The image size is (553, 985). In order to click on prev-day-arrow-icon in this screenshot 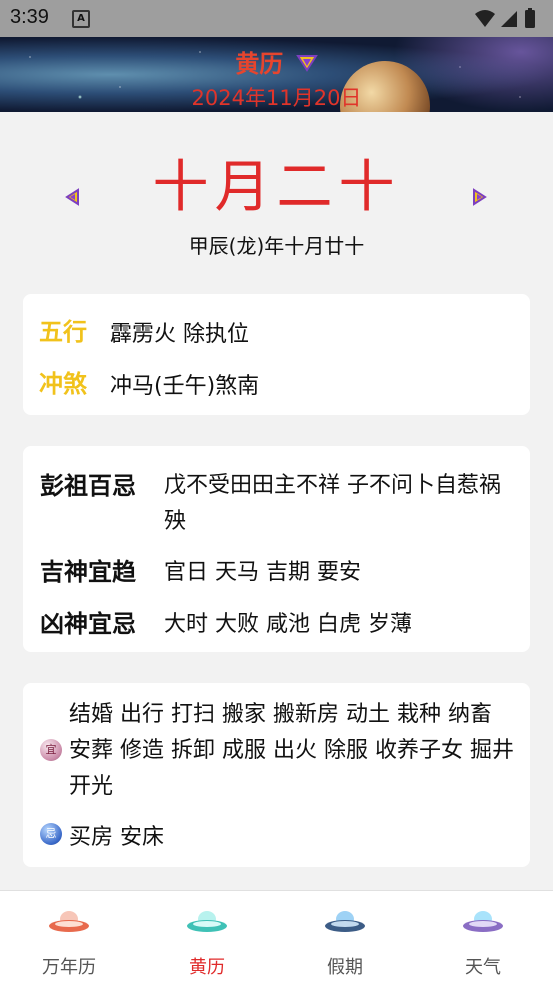, I will do `click(73, 197)`.